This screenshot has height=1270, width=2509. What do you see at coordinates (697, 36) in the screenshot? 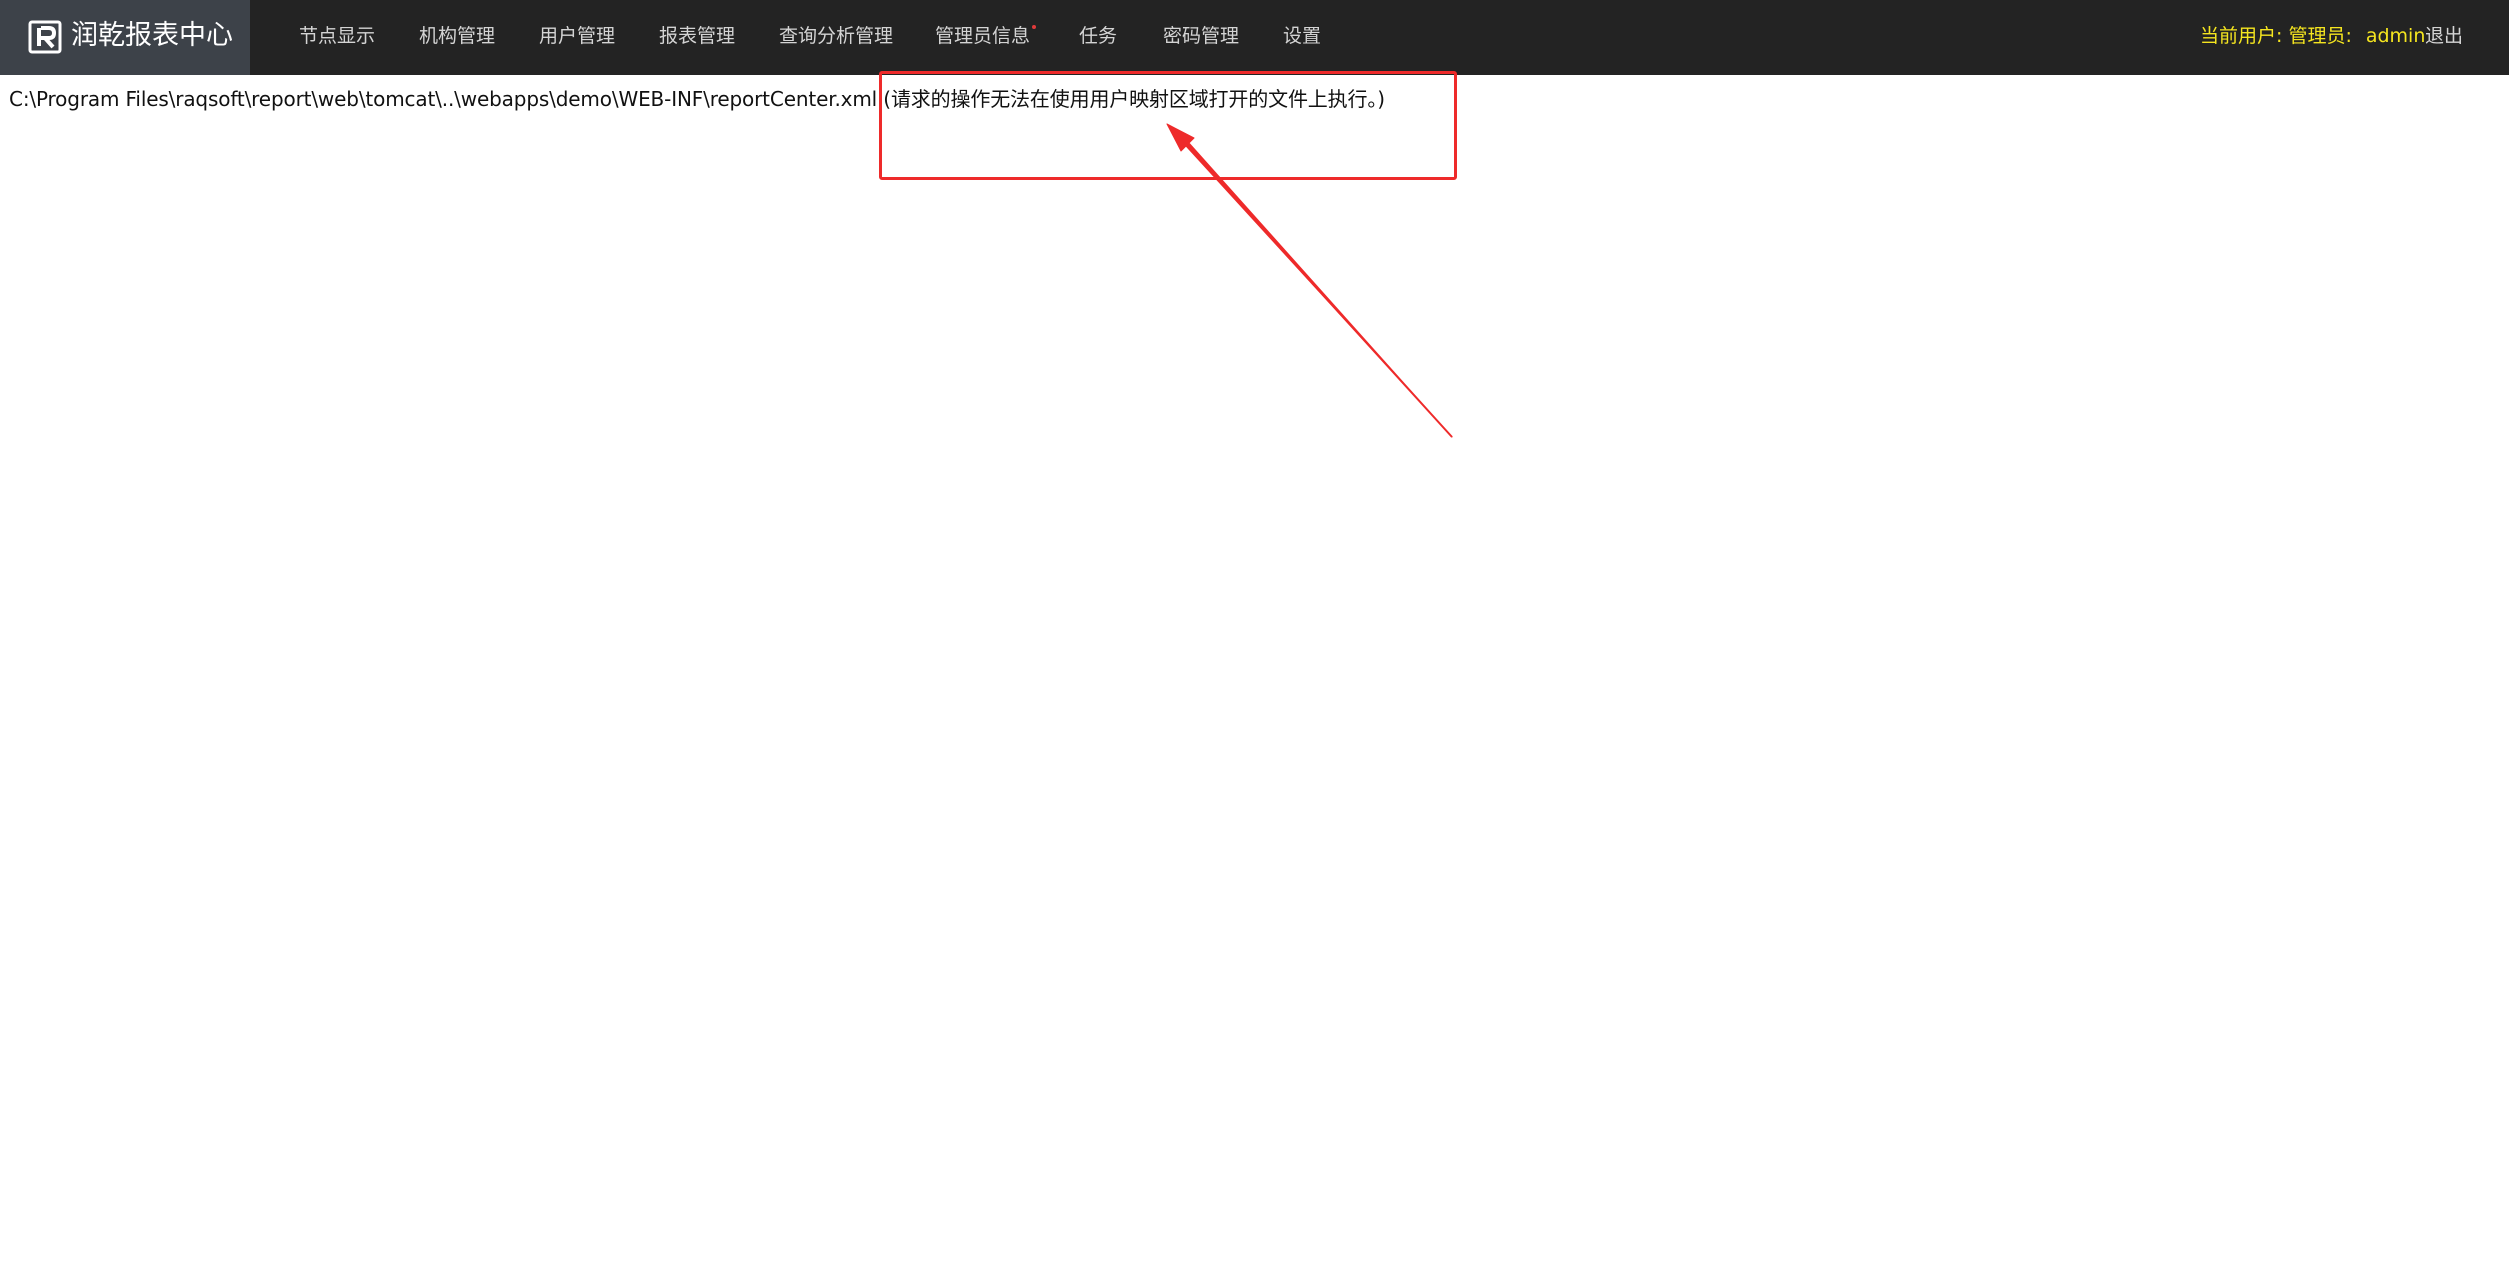
I see `nav-item-report-management: 报表管理` at bounding box center [697, 36].